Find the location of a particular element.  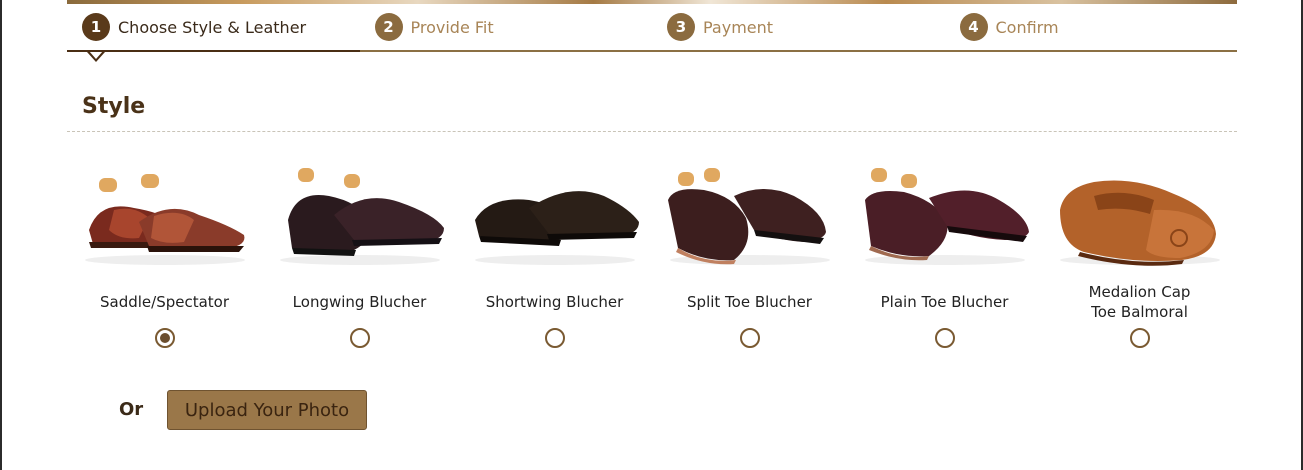

section-divider is located at coordinates (652, 131).